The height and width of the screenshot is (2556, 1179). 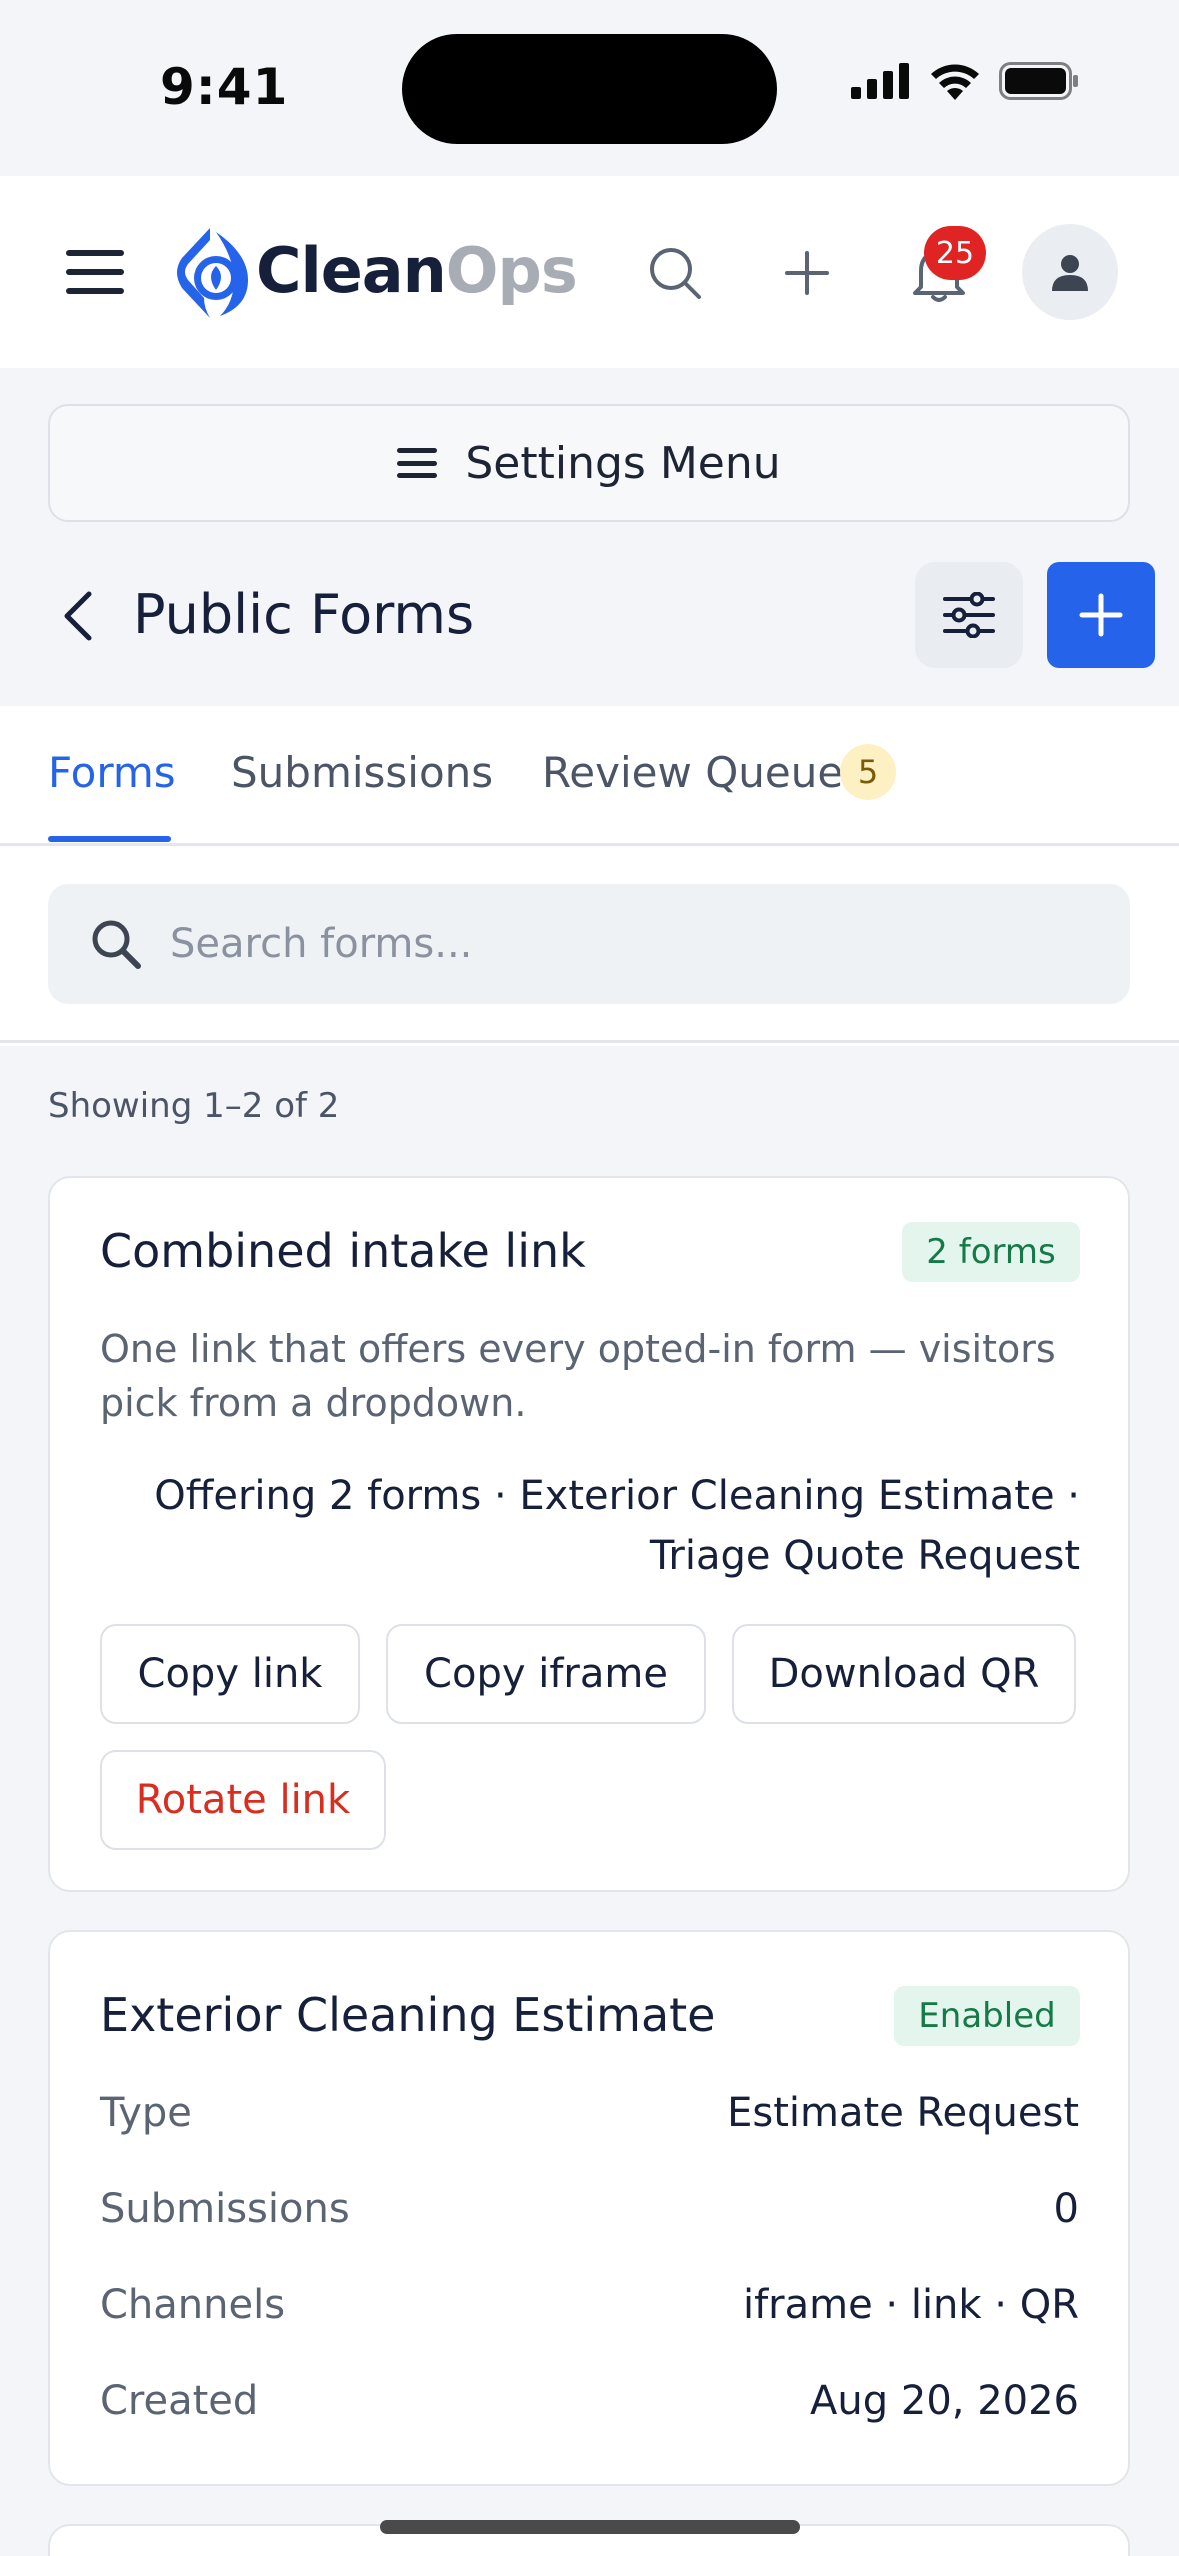 What do you see at coordinates (109, 839) in the screenshot?
I see `active-tab-indicator` at bounding box center [109, 839].